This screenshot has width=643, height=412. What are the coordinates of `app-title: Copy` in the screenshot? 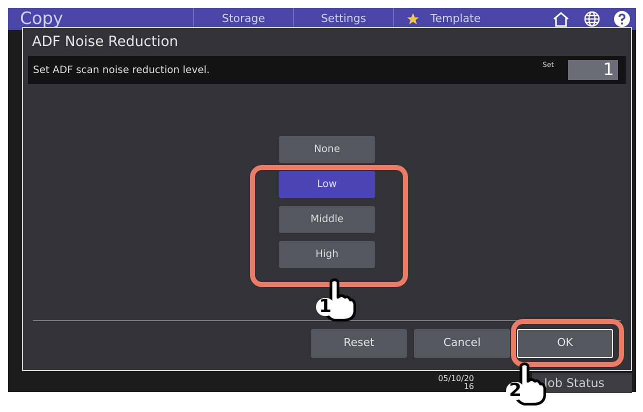 It's located at (41, 19).